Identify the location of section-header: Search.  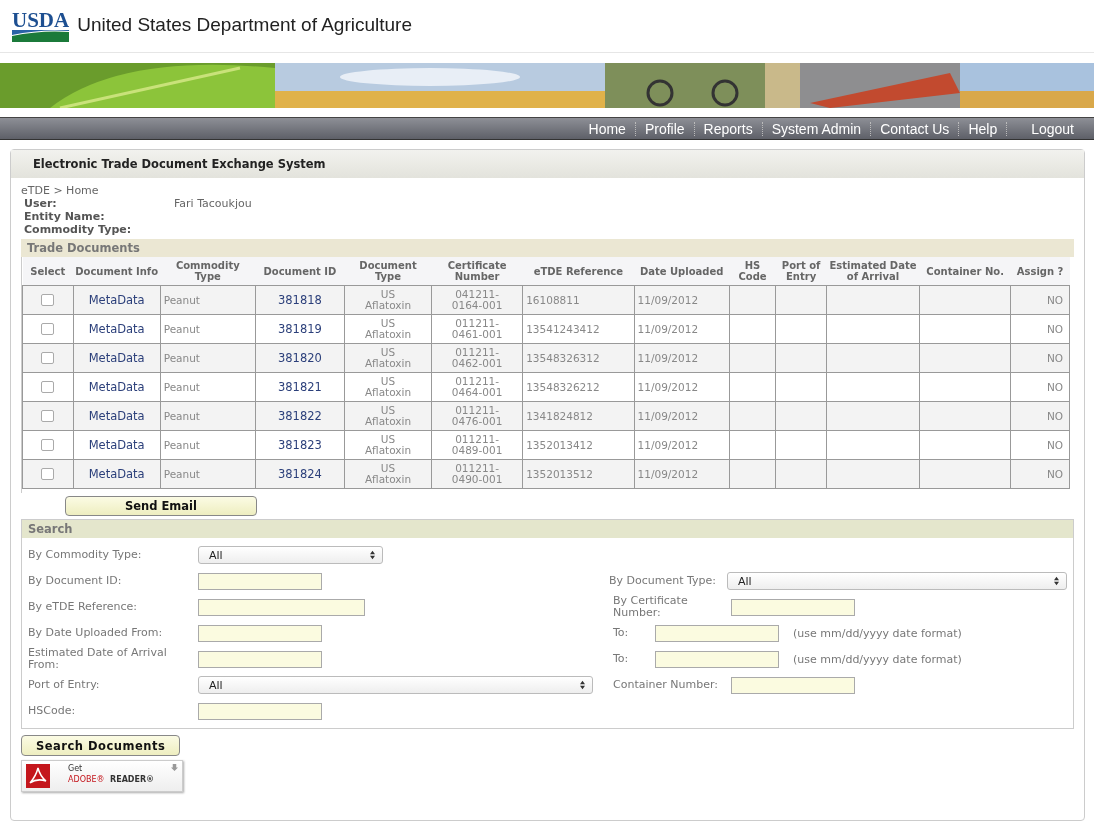
(547, 529).